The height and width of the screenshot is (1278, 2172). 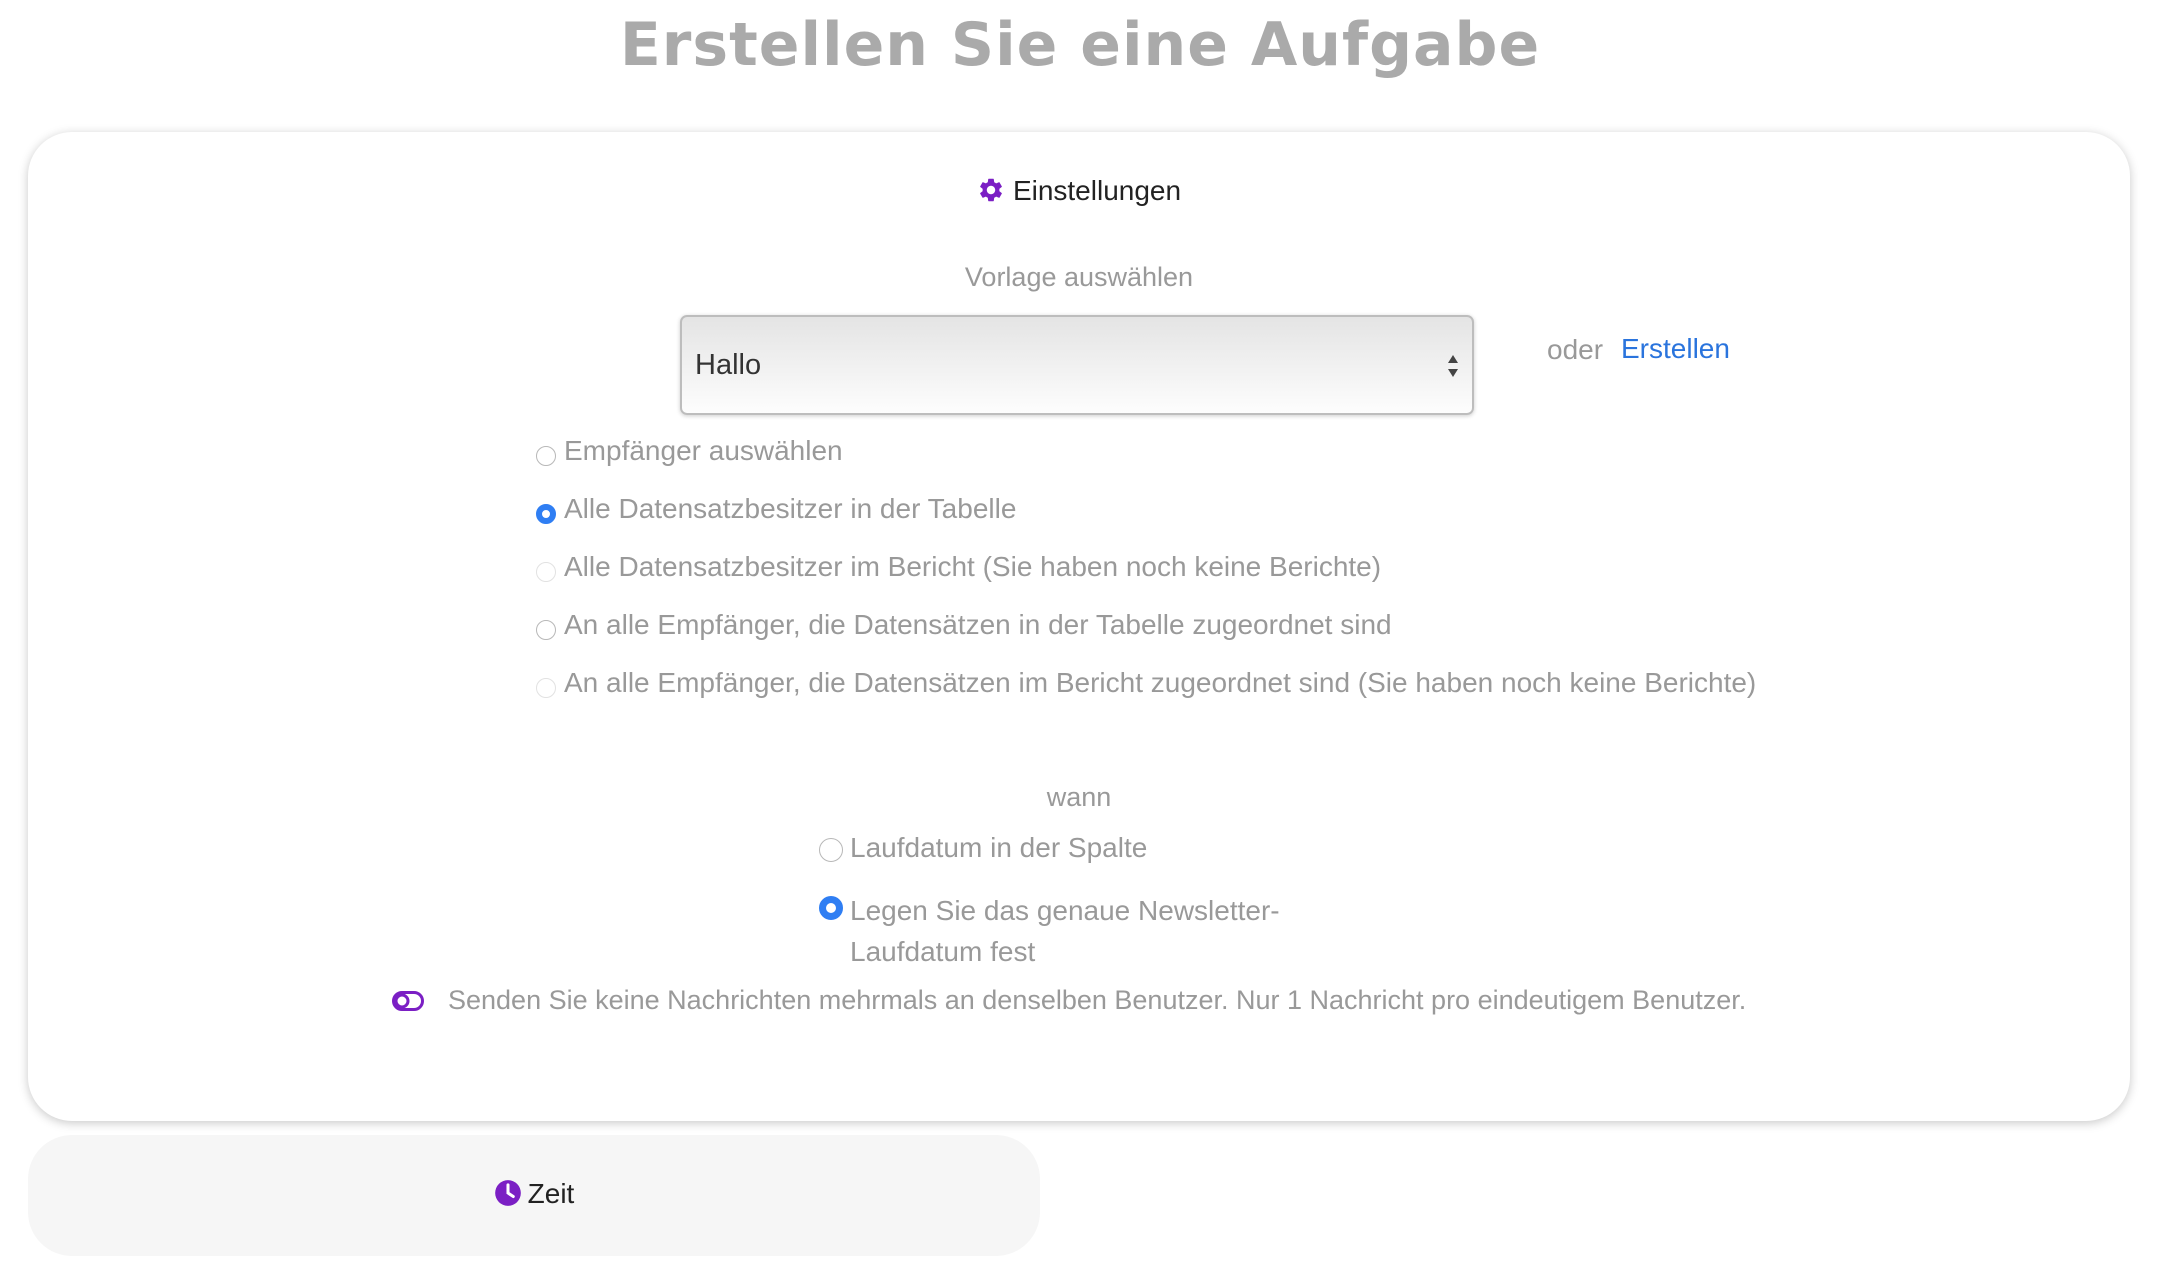 What do you see at coordinates (408, 1000) in the screenshot?
I see `toggle-off-icon` at bounding box center [408, 1000].